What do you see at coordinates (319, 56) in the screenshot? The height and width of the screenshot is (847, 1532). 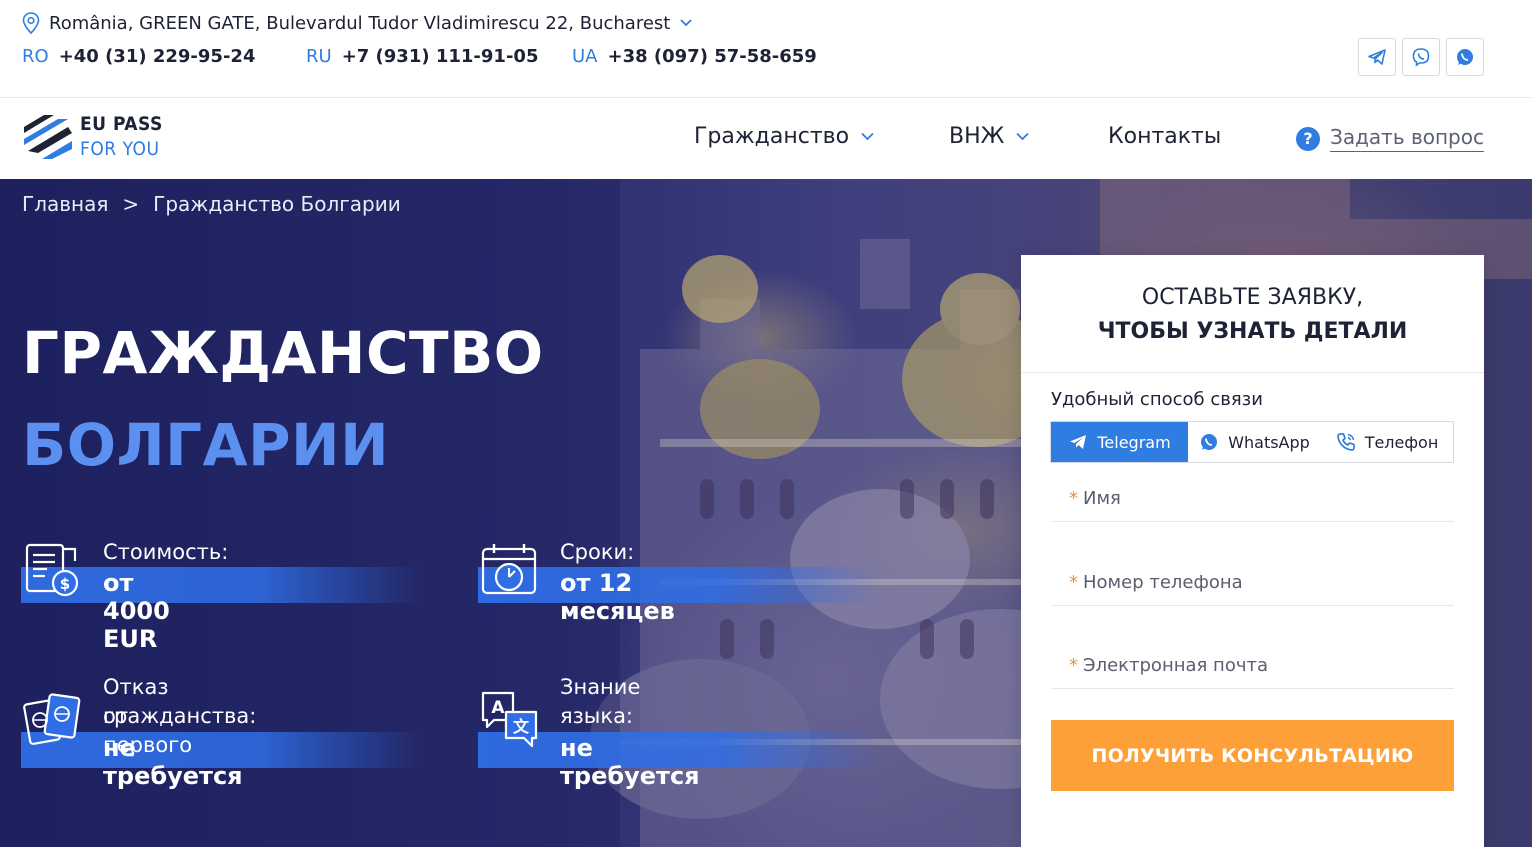 I see `phone-country-code: RU` at bounding box center [319, 56].